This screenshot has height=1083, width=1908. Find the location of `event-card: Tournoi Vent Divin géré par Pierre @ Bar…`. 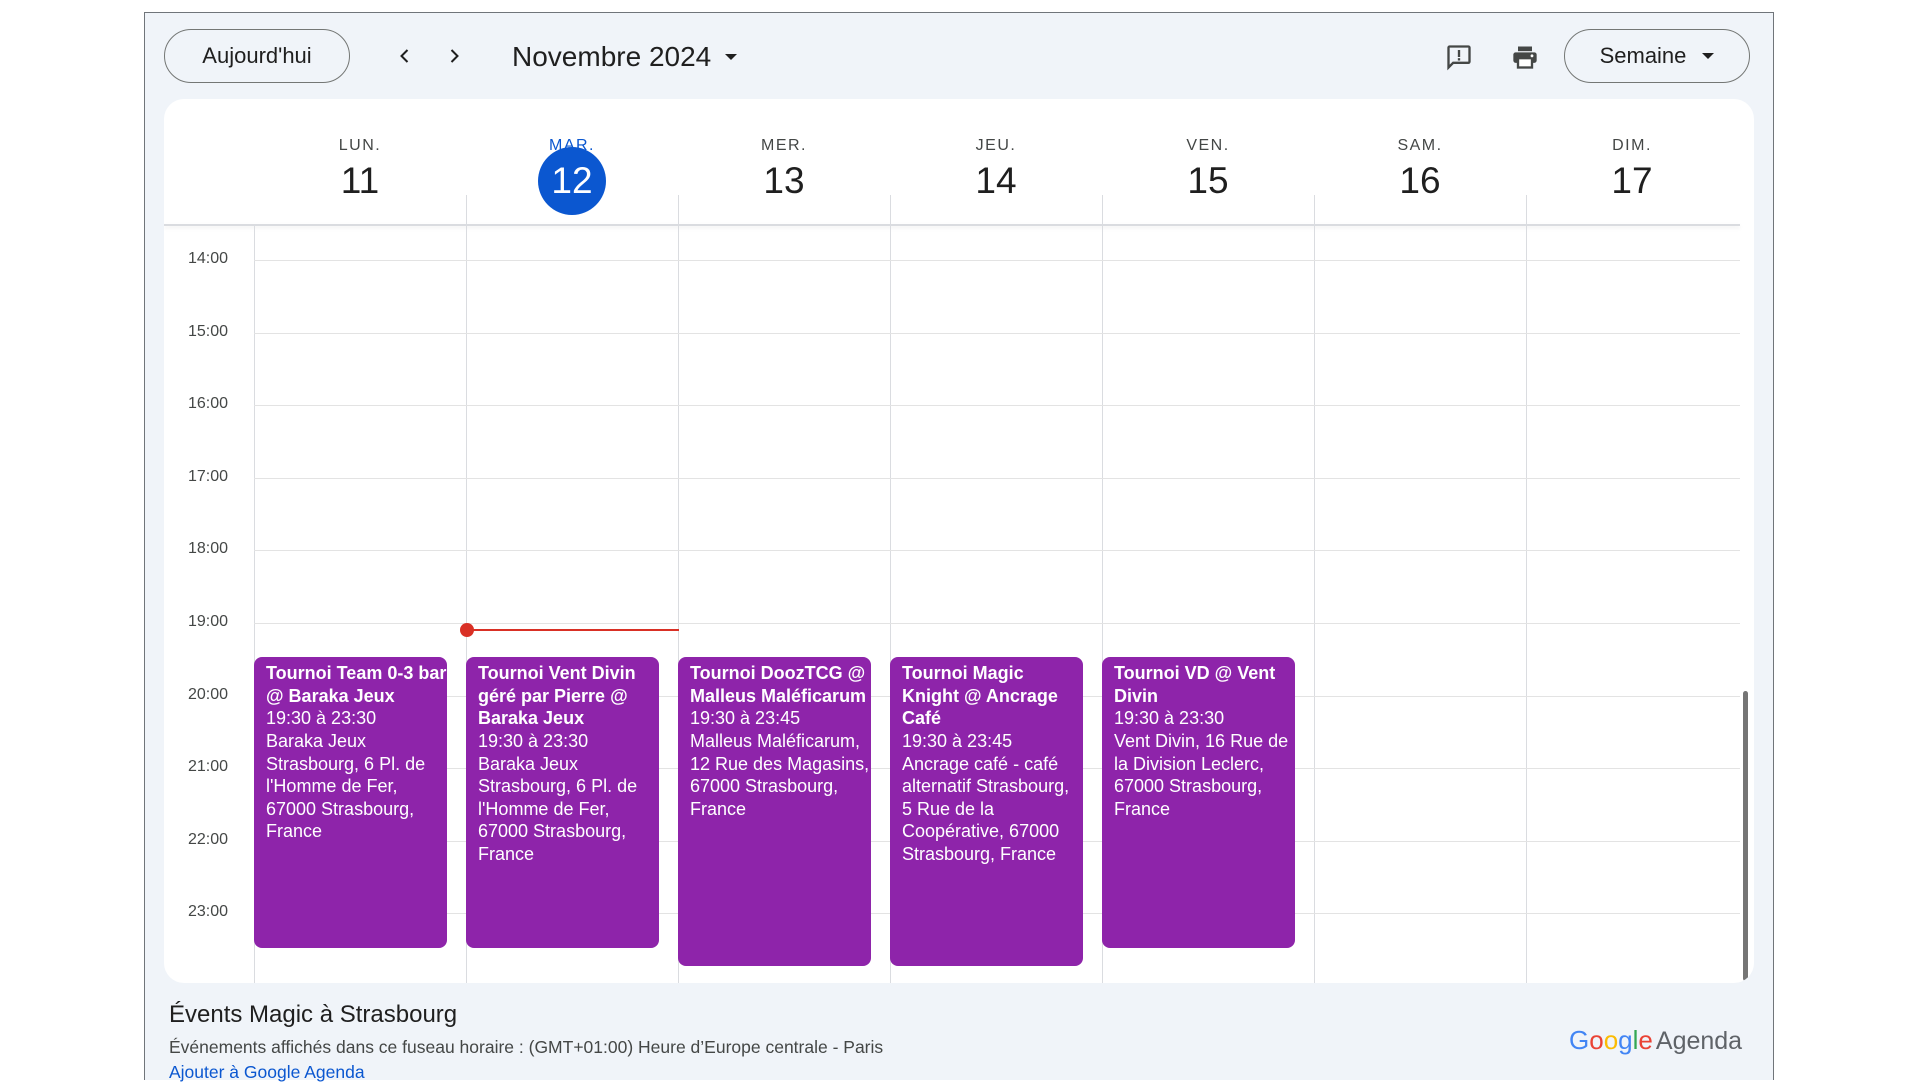

event-card: Tournoi Vent Divin géré par Pierre @ Bar… is located at coordinates (562, 802).